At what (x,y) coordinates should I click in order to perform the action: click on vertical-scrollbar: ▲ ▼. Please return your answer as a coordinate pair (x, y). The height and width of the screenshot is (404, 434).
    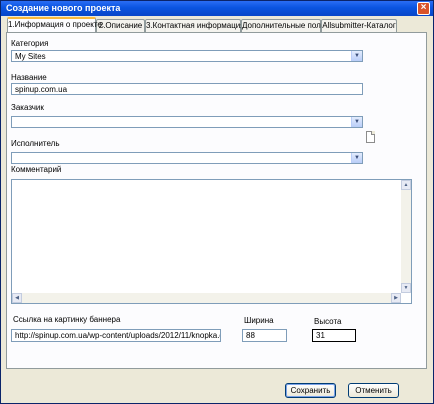
    Looking at the image, I should click on (406, 236).